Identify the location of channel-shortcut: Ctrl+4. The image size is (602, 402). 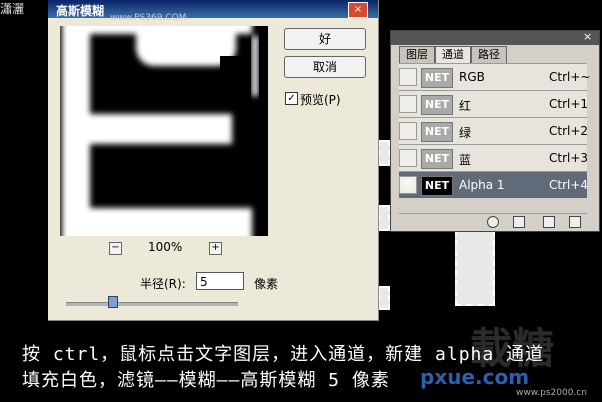
(569, 185).